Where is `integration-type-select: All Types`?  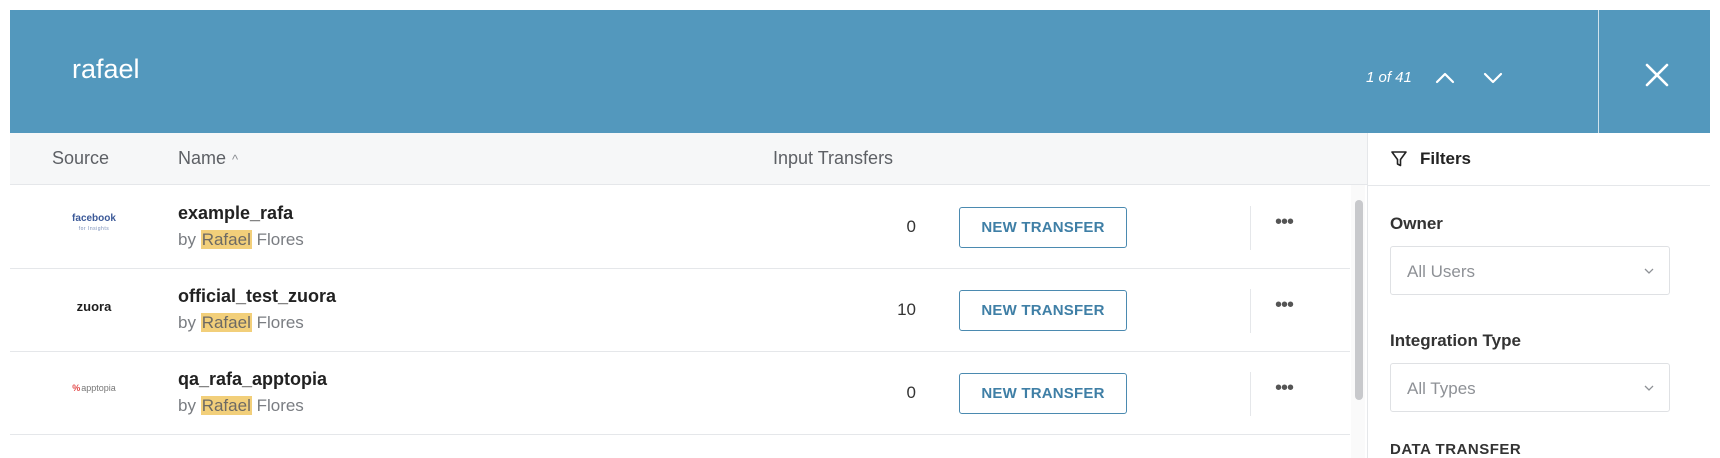 integration-type-select: All Types is located at coordinates (1530, 387).